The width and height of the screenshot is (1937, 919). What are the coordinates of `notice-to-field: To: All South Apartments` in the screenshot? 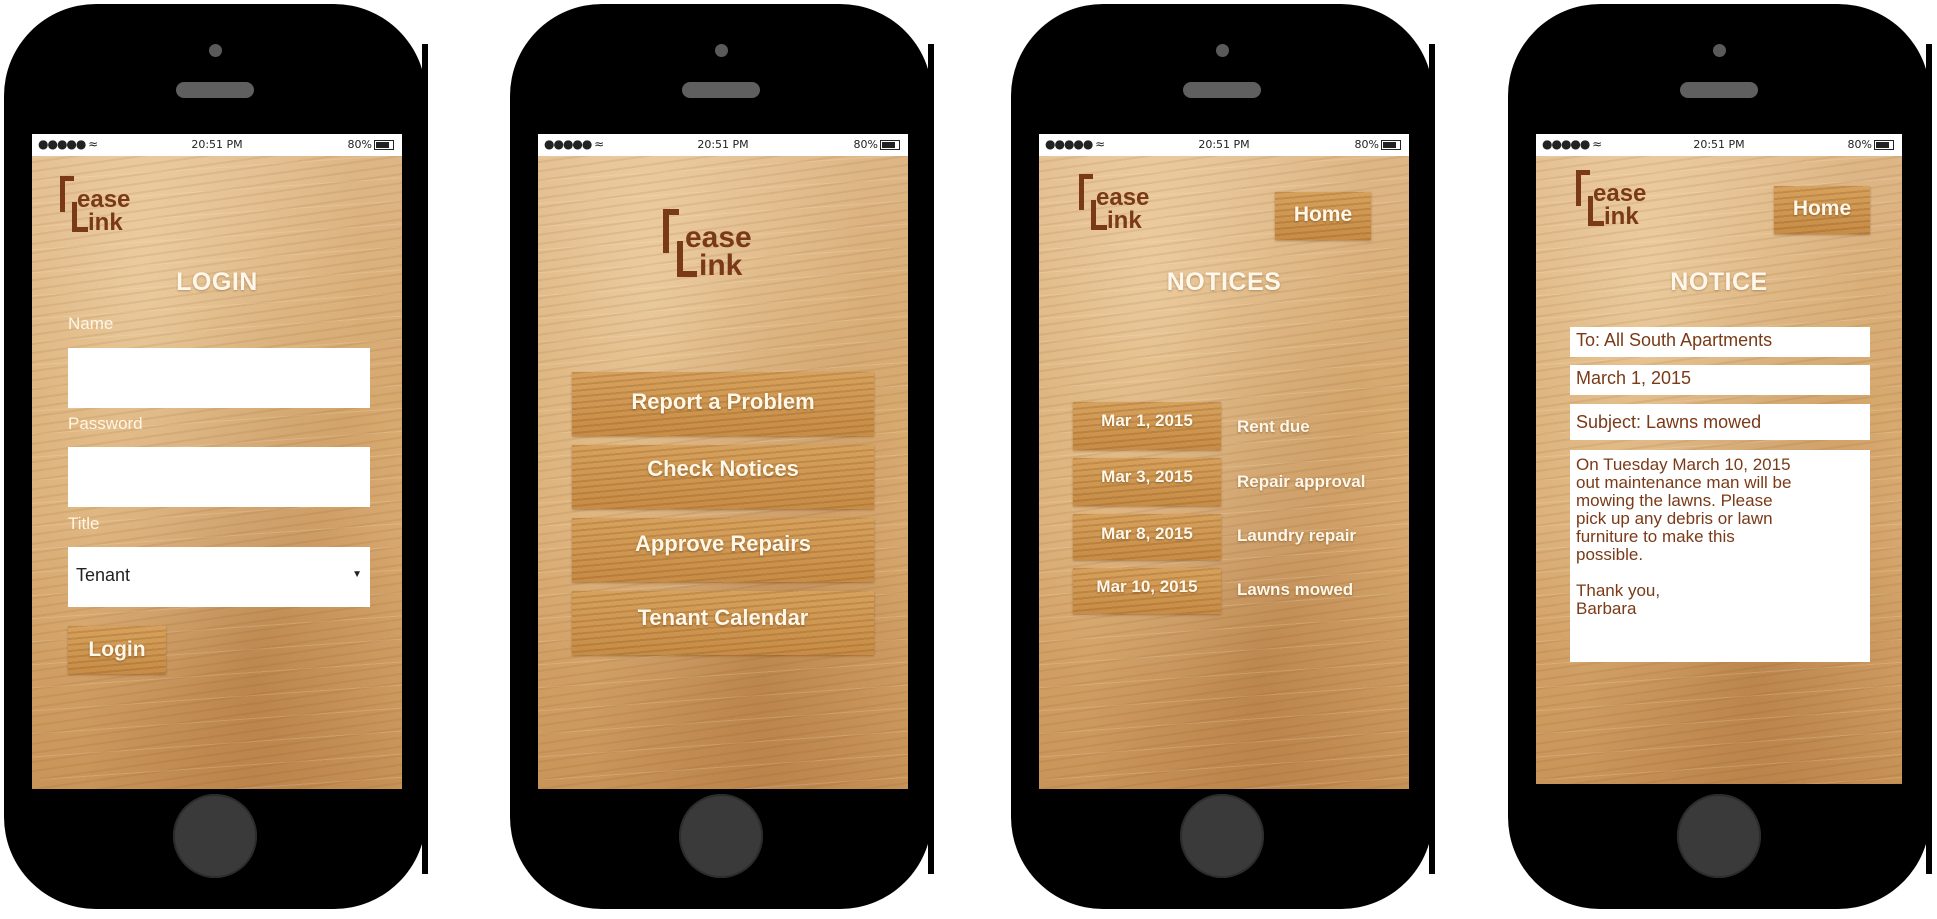 It's located at (1720, 342).